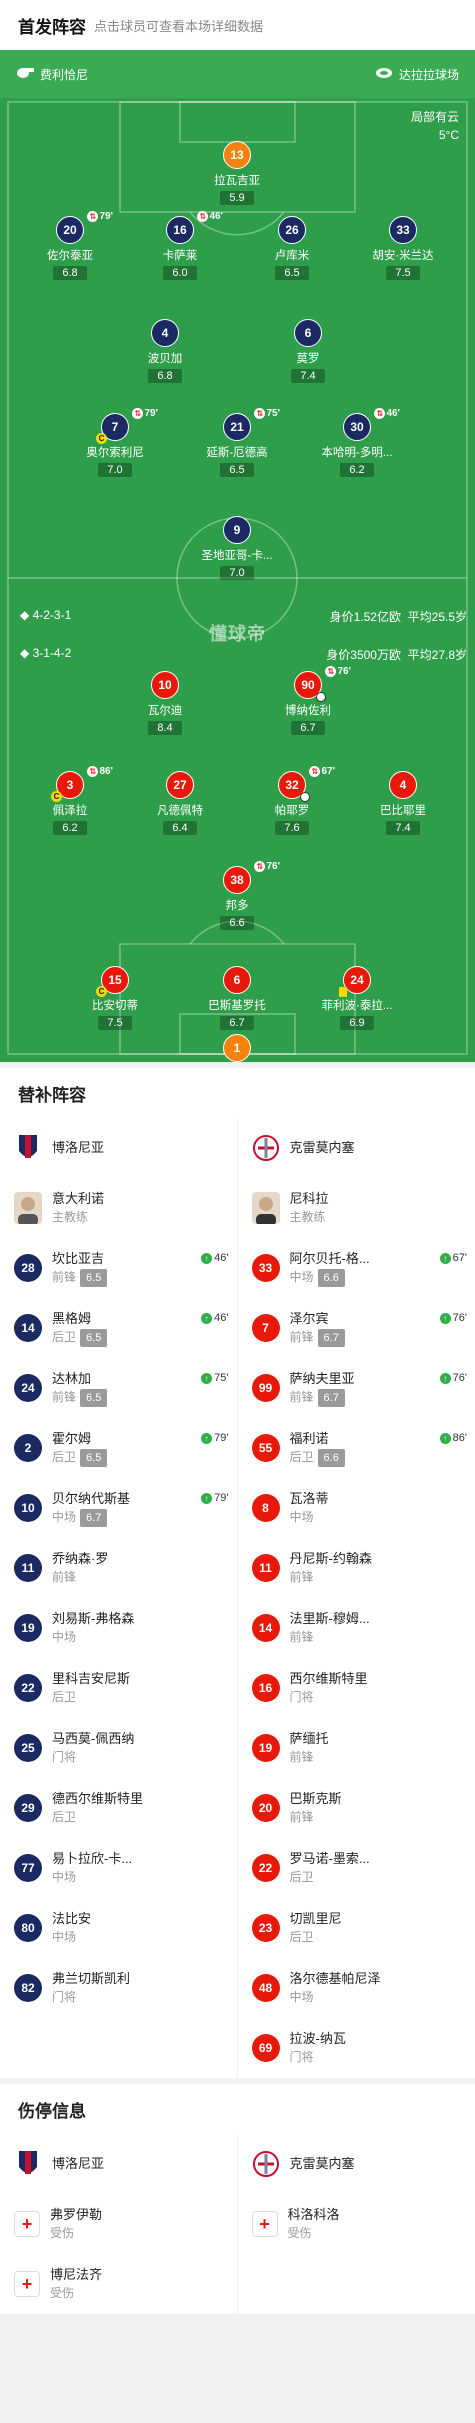 Image resolution: width=475 pixels, height=2423 pixels. What do you see at coordinates (308, 351) in the screenshot?
I see `pitch-player: 6 莫罗 7.4` at bounding box center [308, 351].